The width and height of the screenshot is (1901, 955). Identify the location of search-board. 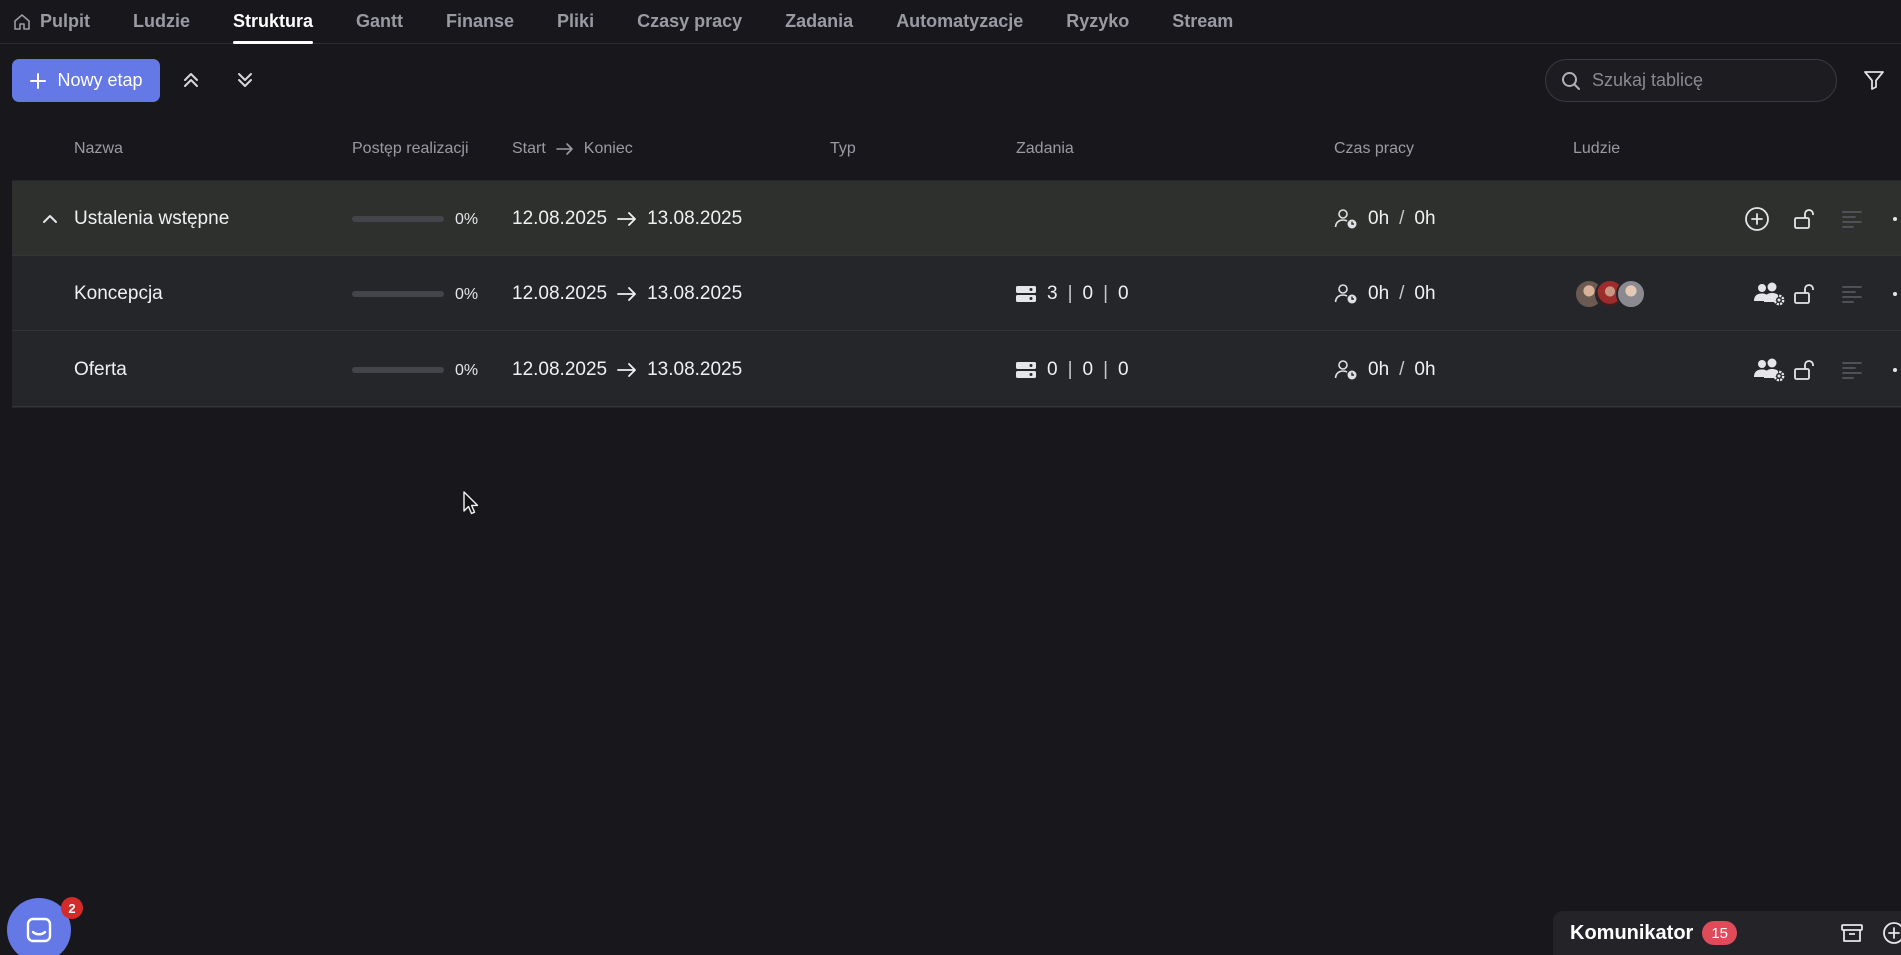
(1691, 80).